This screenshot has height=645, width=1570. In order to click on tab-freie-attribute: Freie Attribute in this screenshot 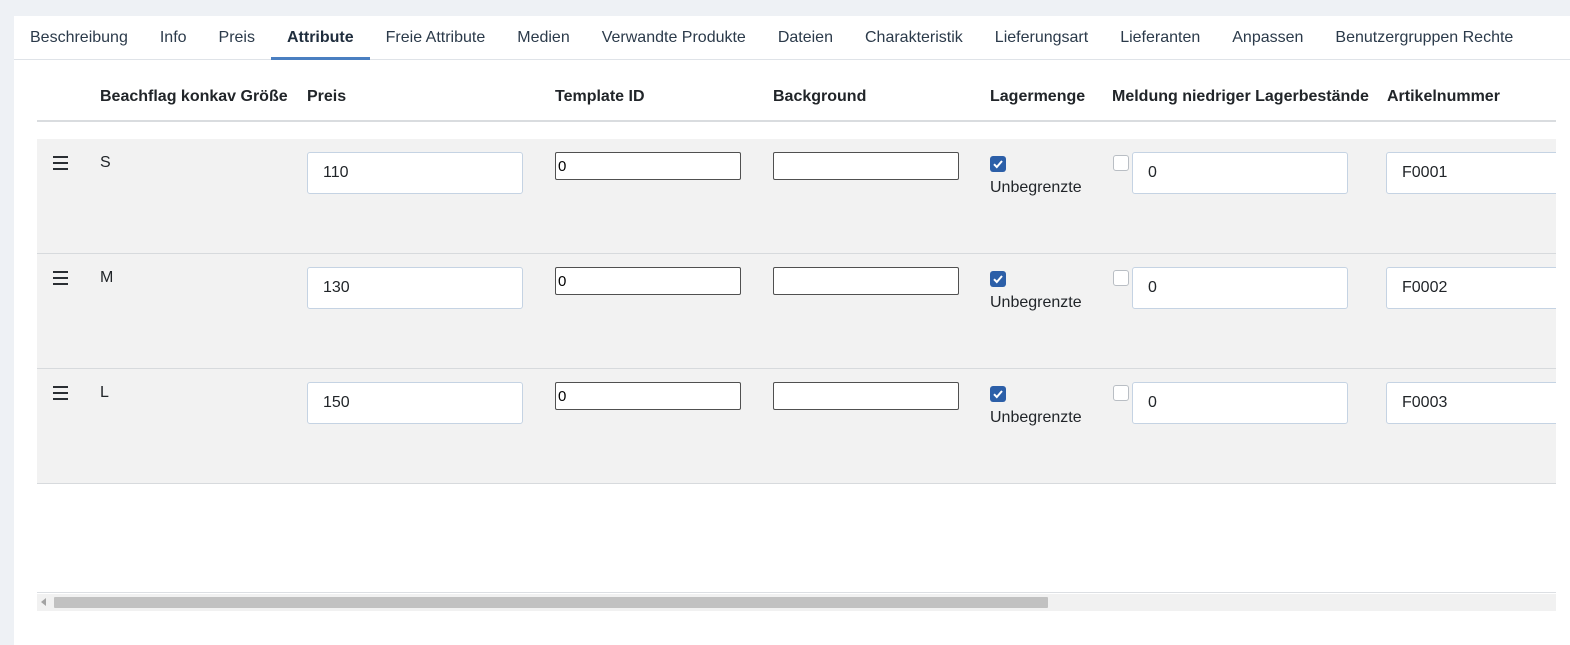, I will do `click(436, 37)`.